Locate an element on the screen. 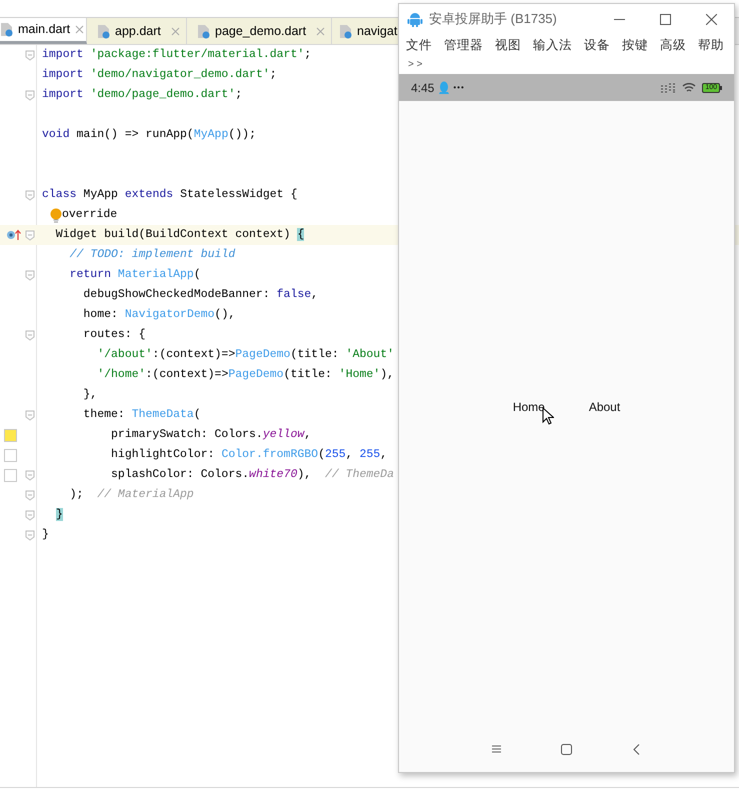 The width and height of the screenshot is (739, 797). code-line: Widget build(BuildContext context) { is located at coordinates (179, 235).